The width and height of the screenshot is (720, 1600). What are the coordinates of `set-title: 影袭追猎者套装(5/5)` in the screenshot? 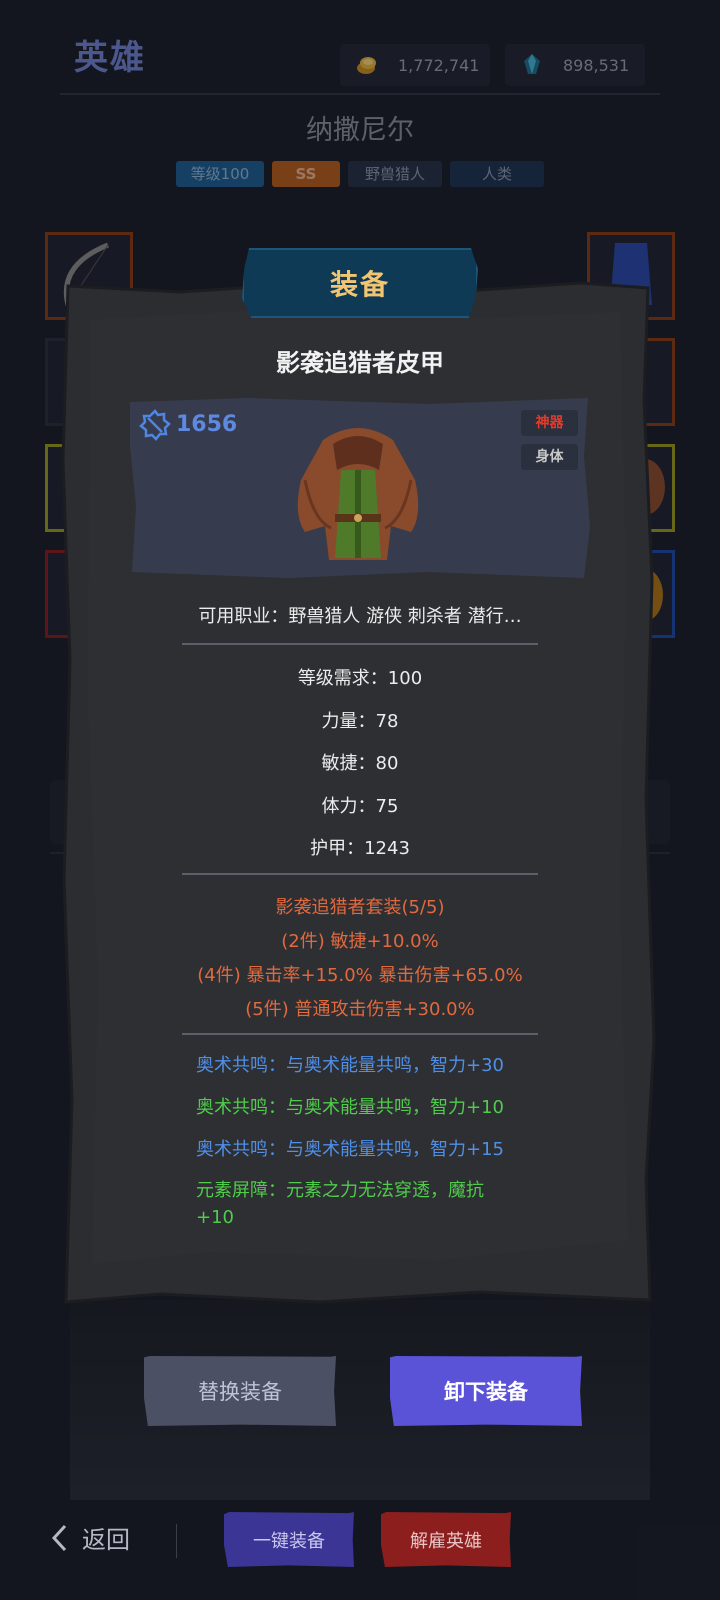 It's located at (360, 907).